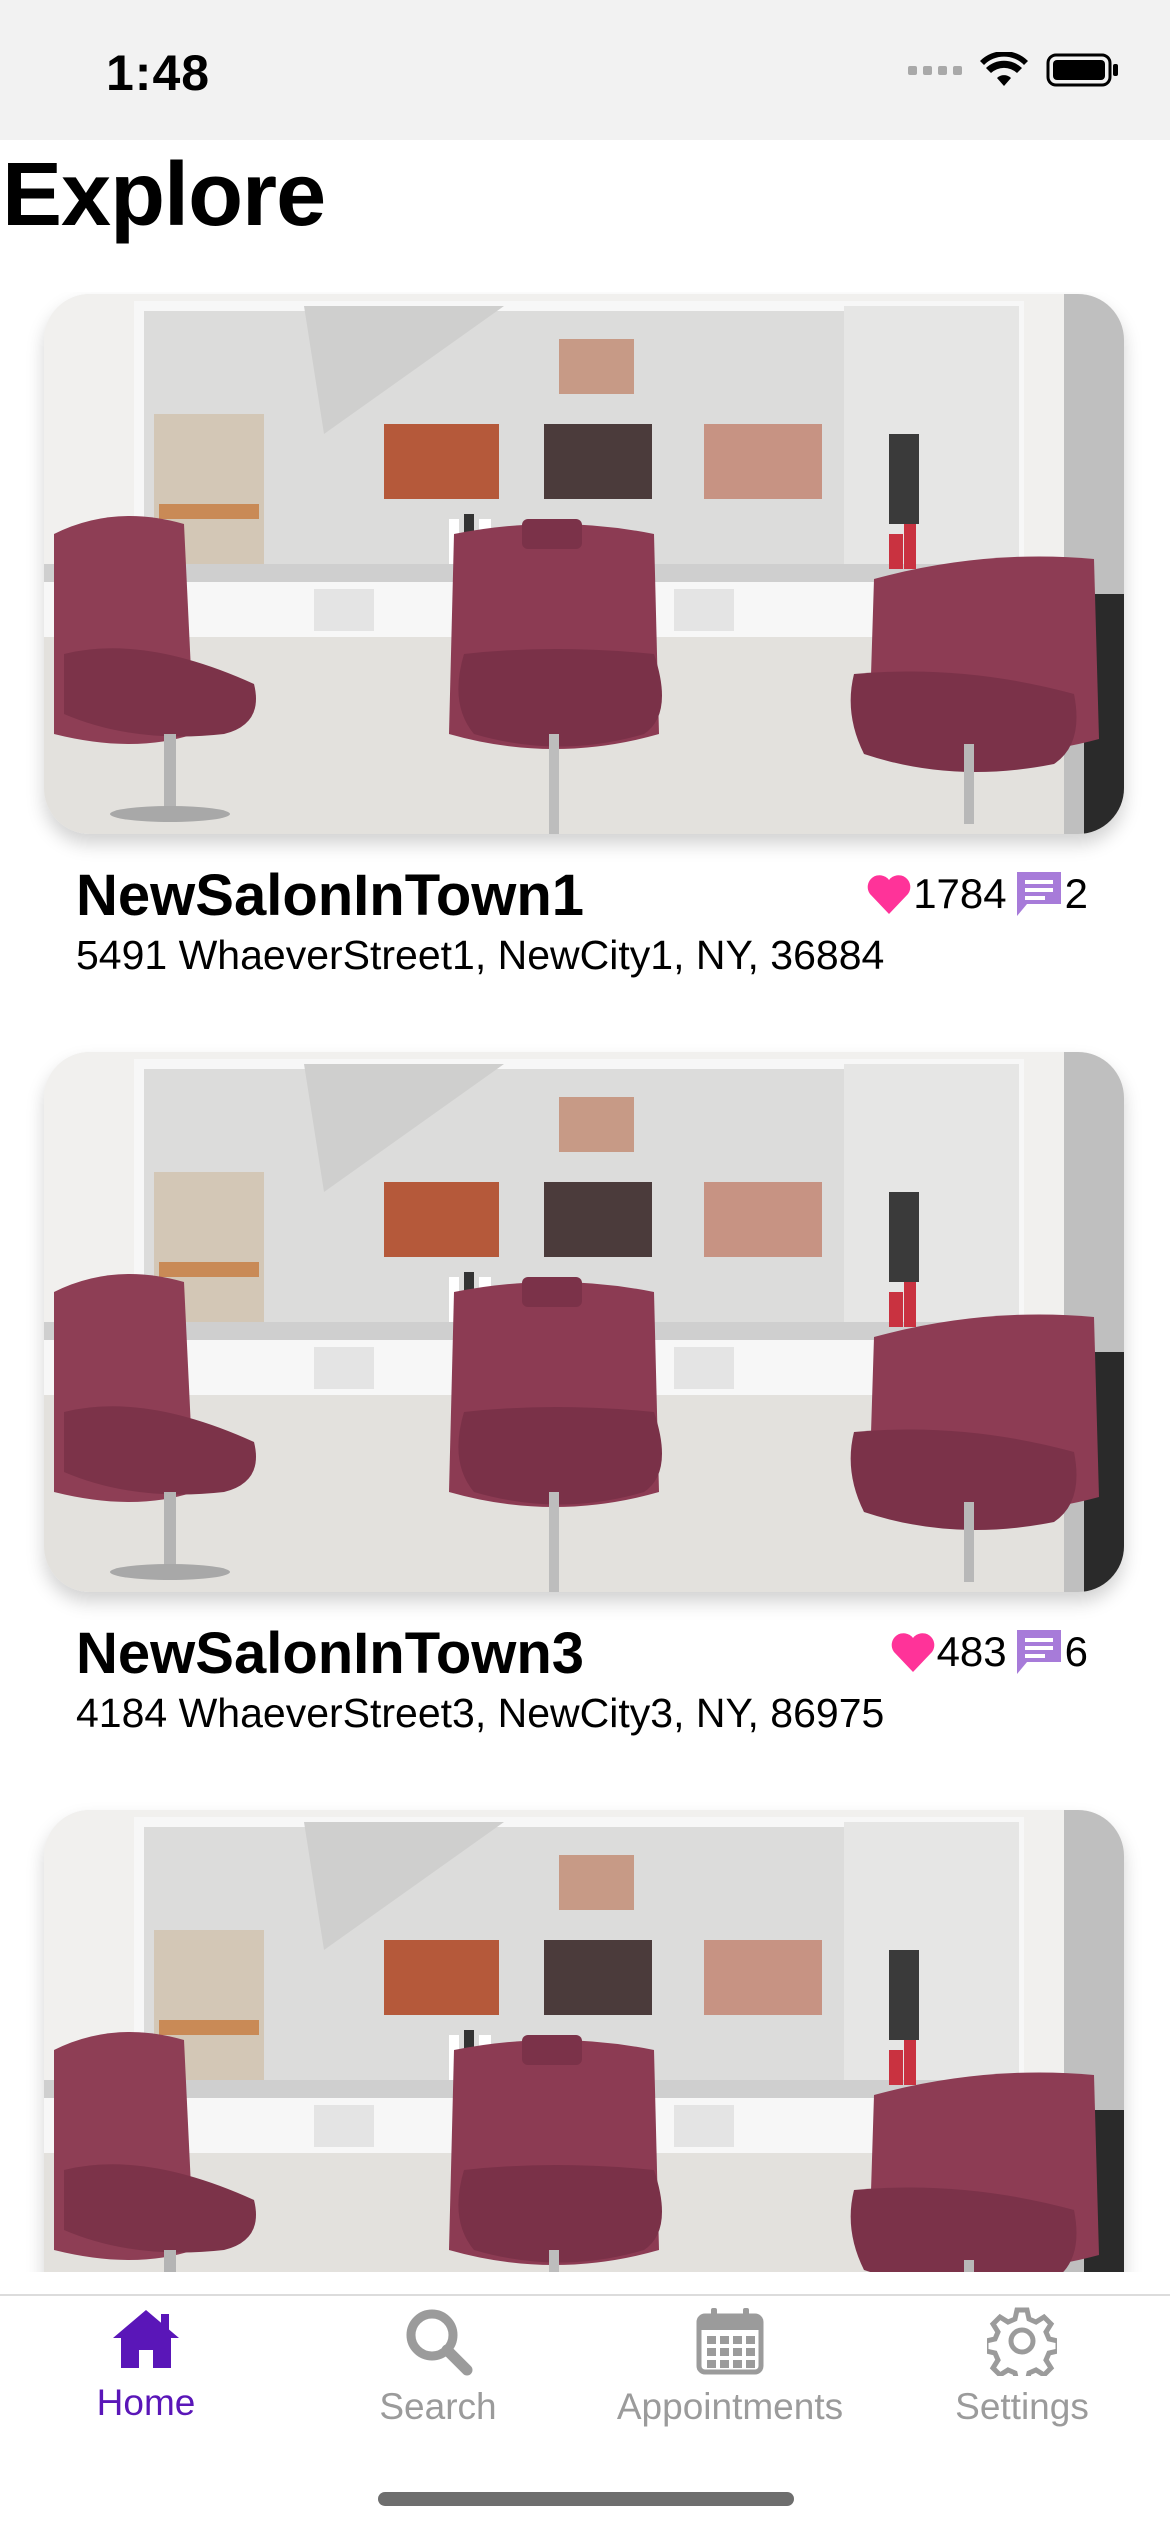 The height and width of the screenshot is (2532, 1170). Describe the element at coordinates (585, 70) in the screenshot. I see `status-bar: 1:48` at that location.